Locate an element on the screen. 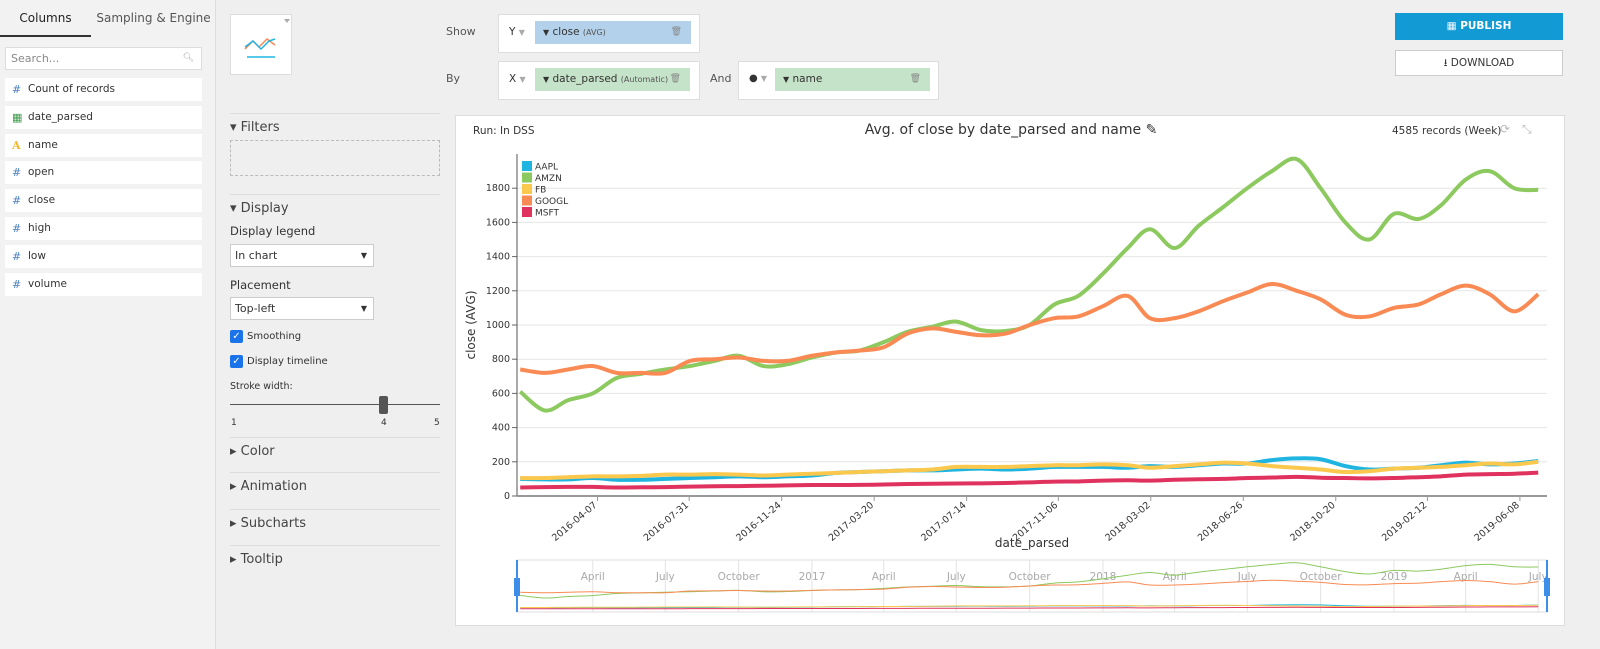 This screenshot has width=1600, height=649. y-tick-label: 200 is located at coordinates (501, 462).